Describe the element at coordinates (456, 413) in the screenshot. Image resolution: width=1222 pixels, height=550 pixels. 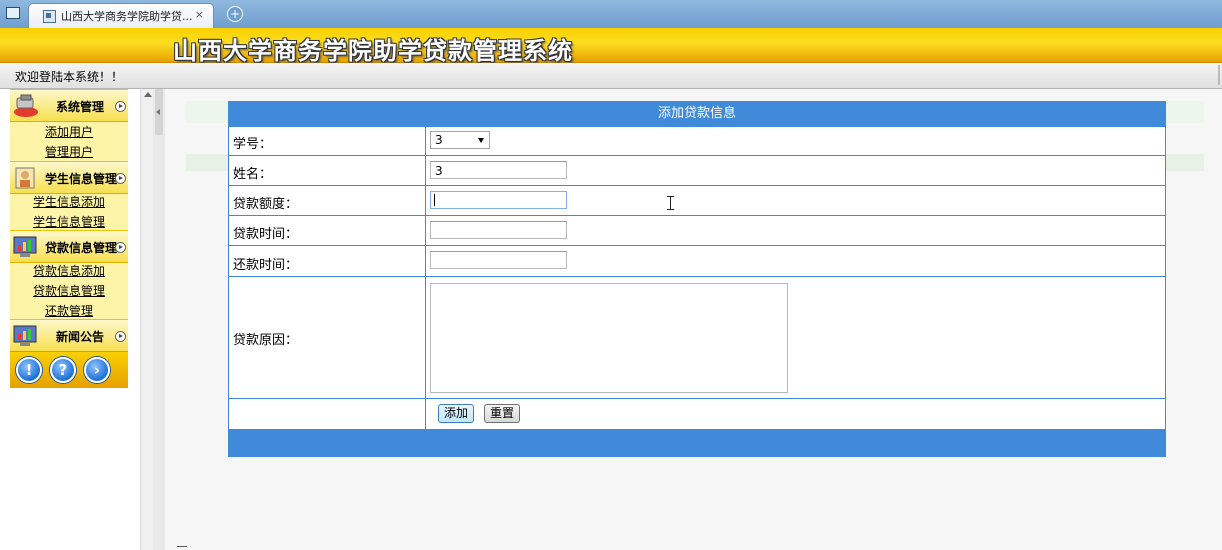
I see `add-button: 添加` at that location.